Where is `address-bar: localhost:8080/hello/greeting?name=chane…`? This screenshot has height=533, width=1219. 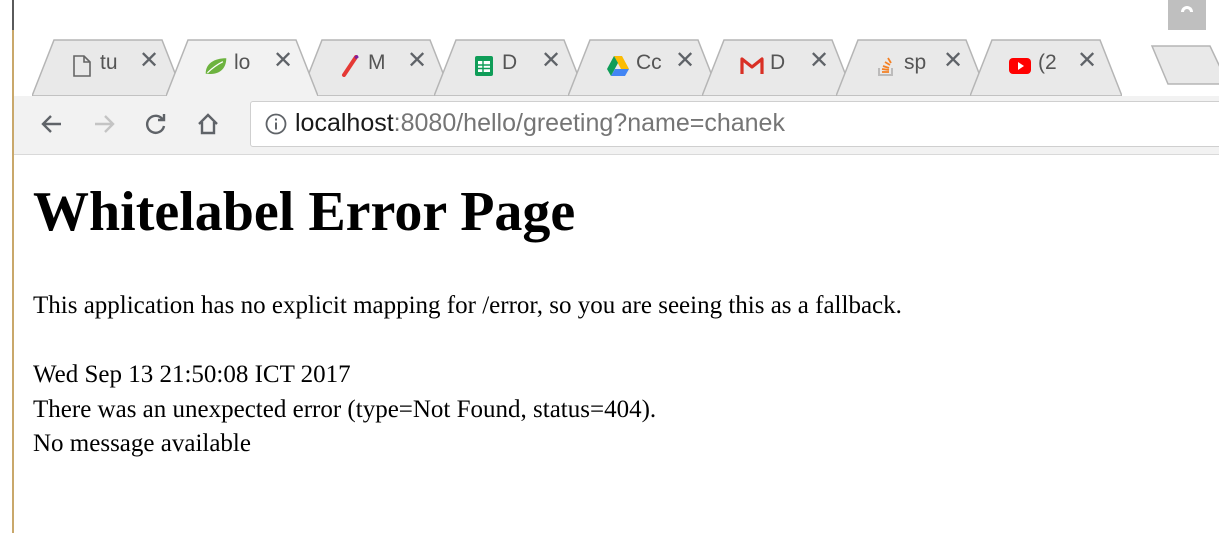
address-bar: localhost:8080/hello/greeting?name=chane… is located at coordinates (734, 124).